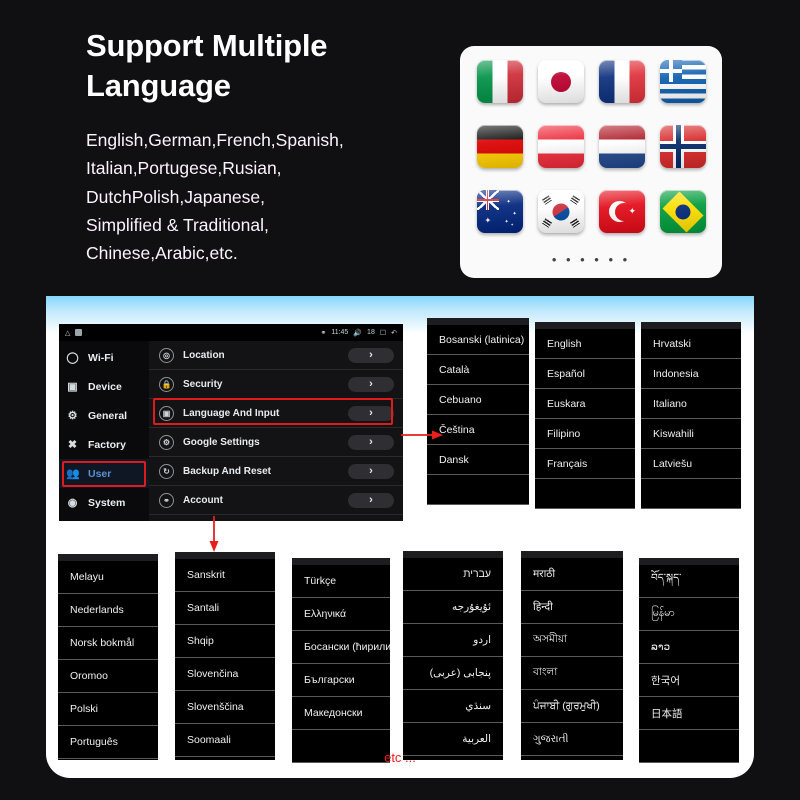 This screenshot has width=800, height=800. I want to click on volume-icon: 🔊, so click(358, 333).